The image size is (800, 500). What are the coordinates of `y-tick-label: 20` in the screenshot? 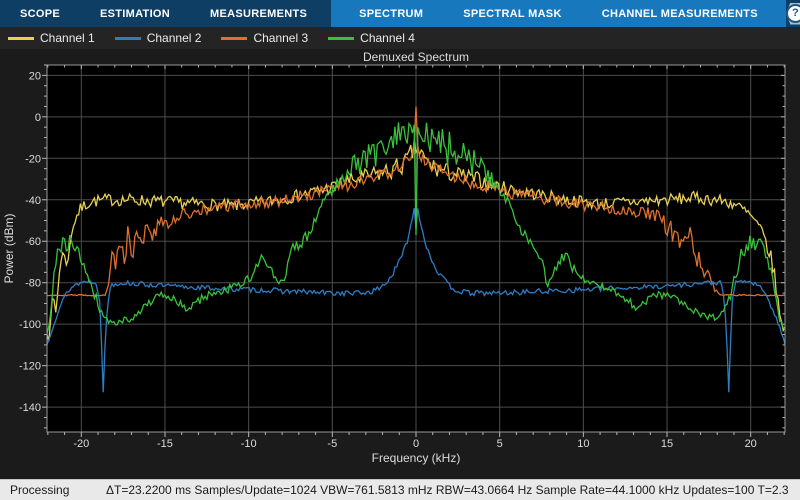 It's located at (35, 76).